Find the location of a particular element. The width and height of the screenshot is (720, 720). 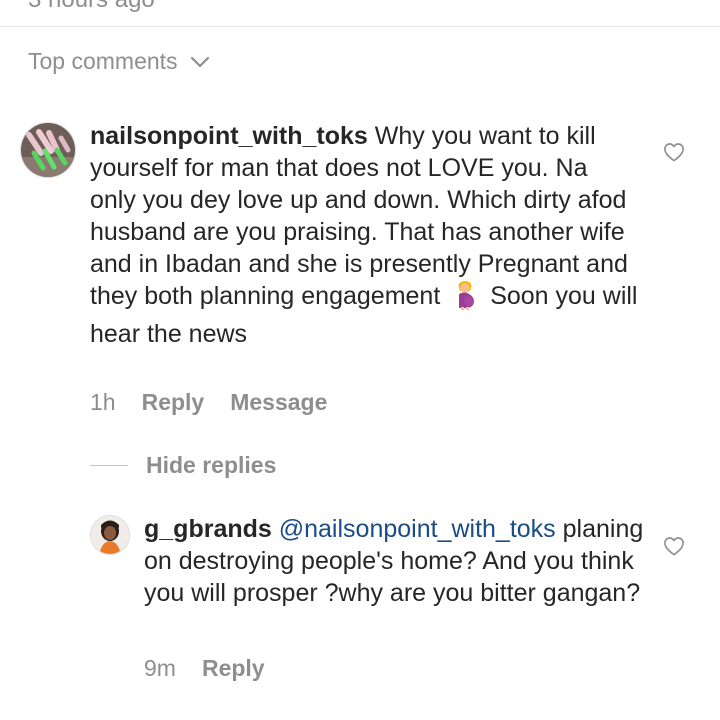

sort-label: Top comments is located at coordinates (103, 61).